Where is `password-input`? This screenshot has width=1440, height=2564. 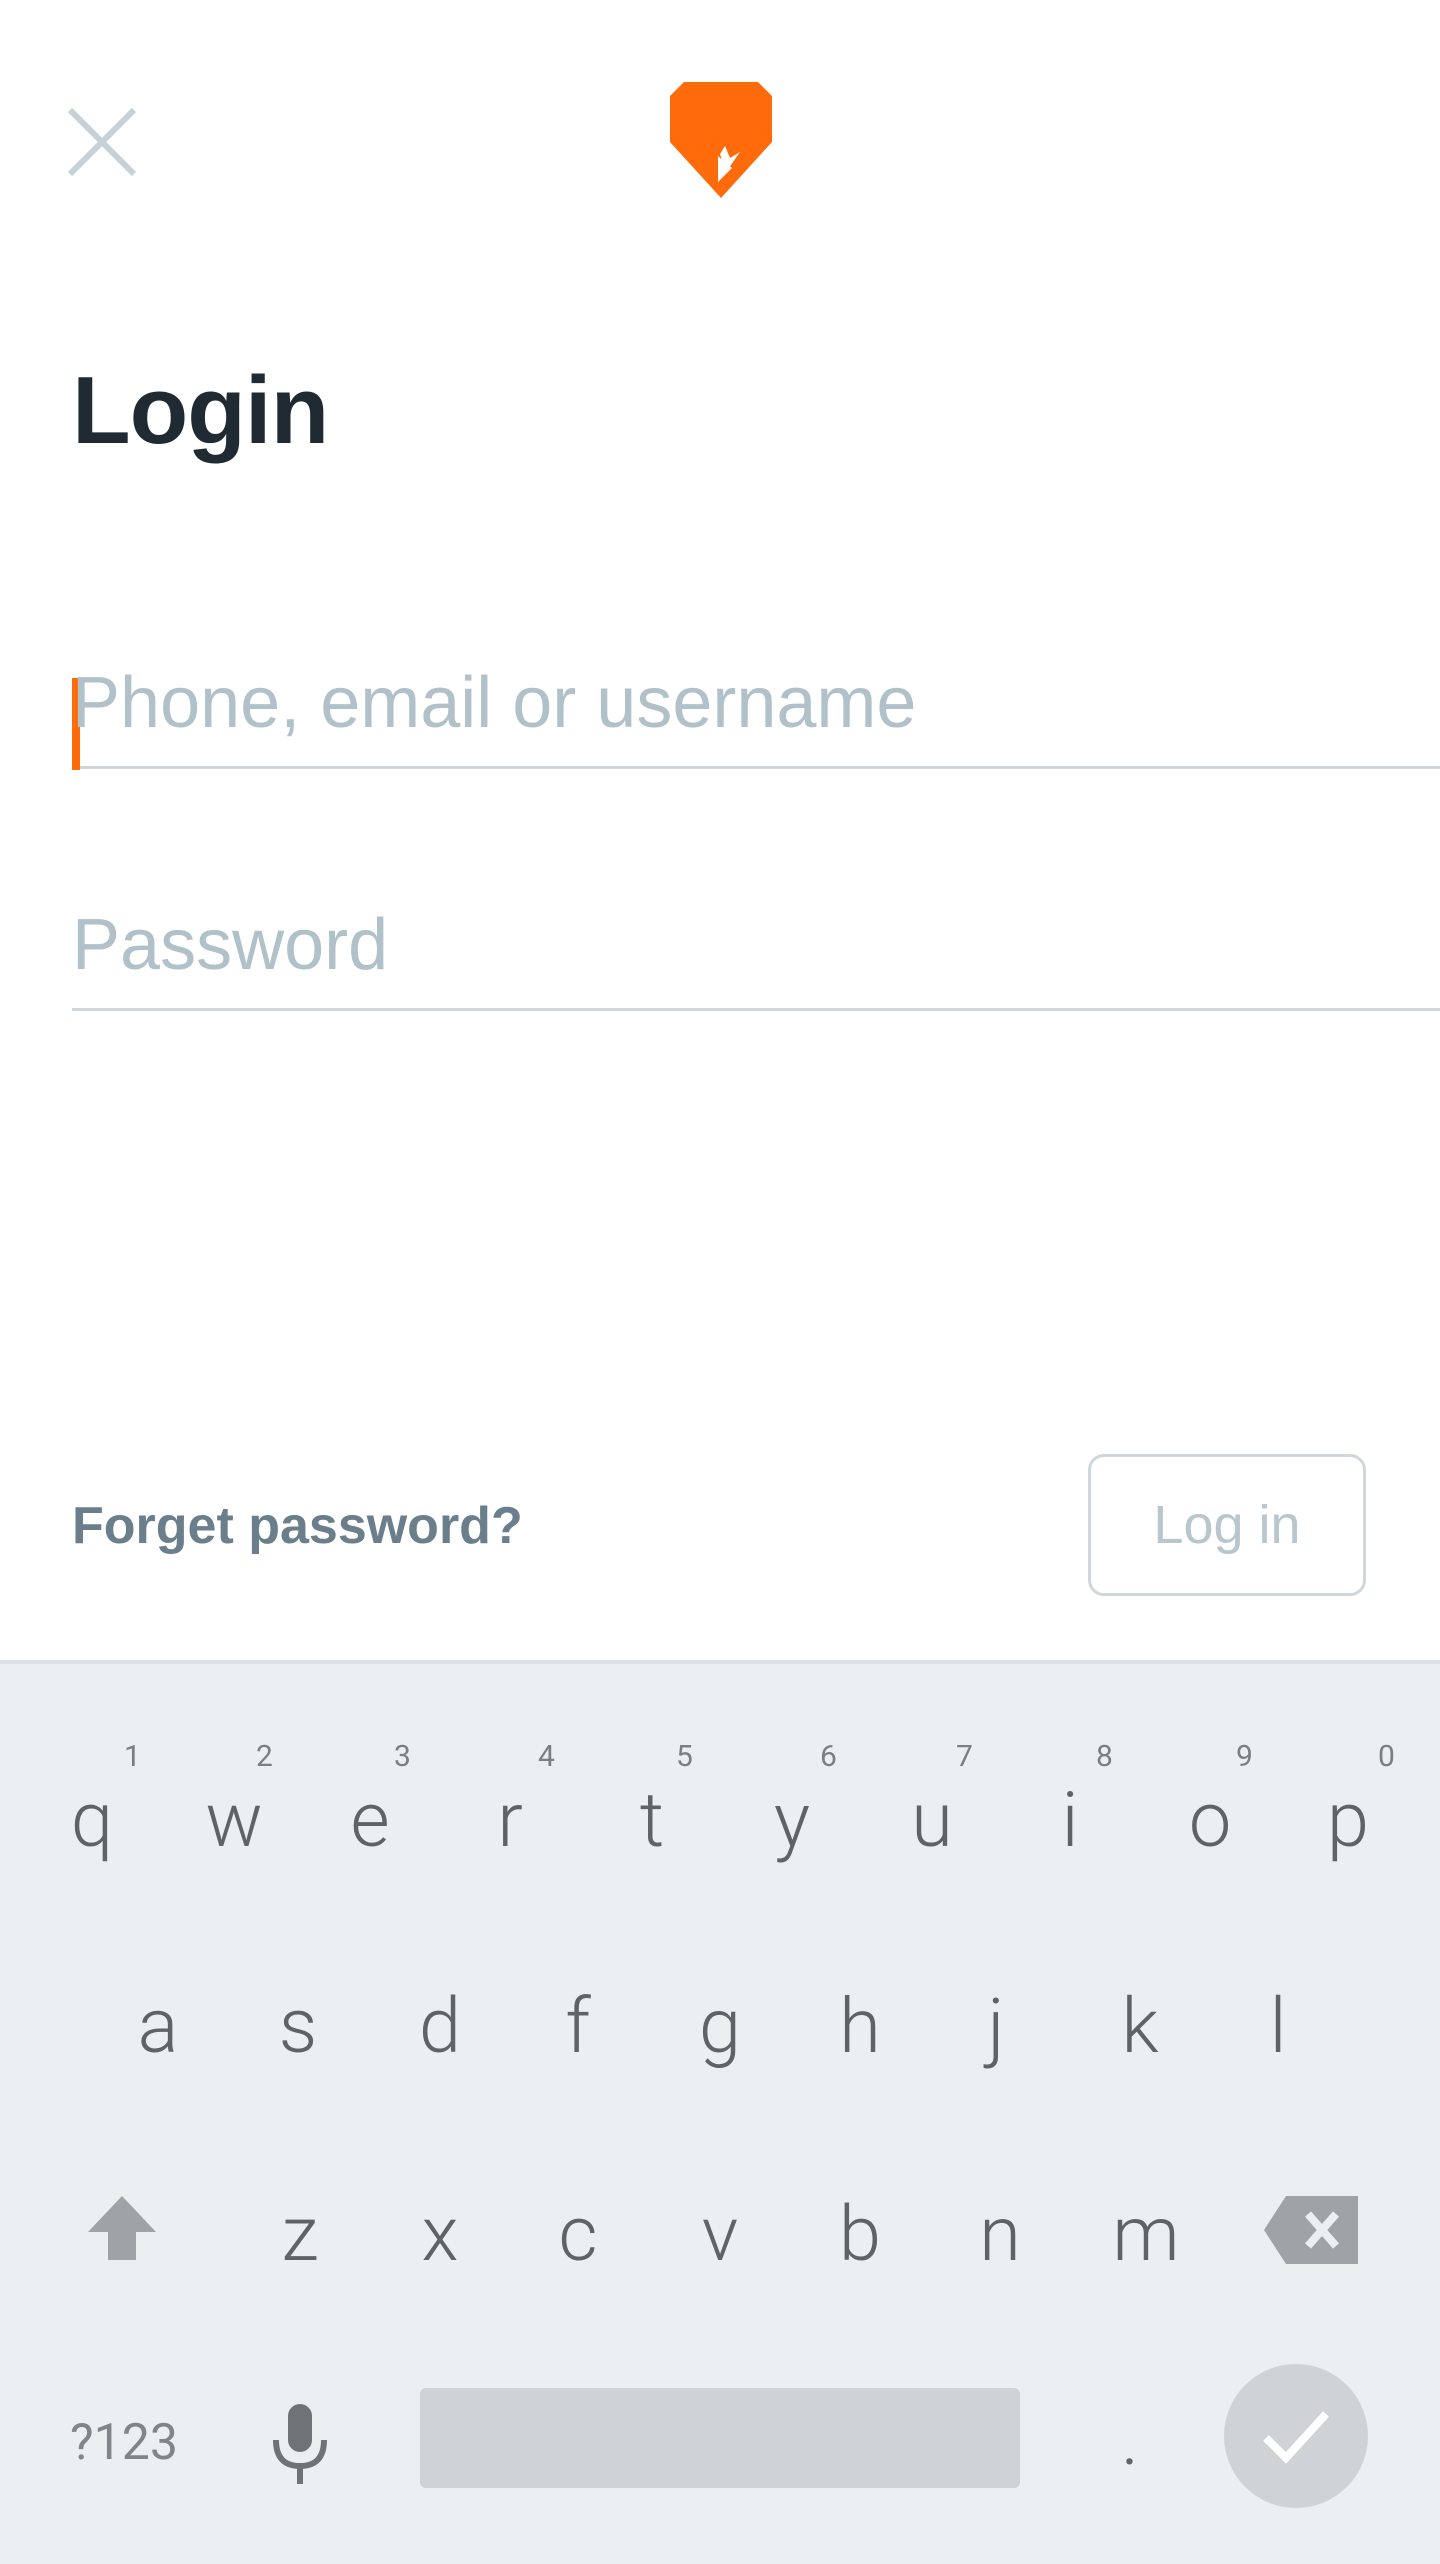
password-input is located at coordinates (756, 945).